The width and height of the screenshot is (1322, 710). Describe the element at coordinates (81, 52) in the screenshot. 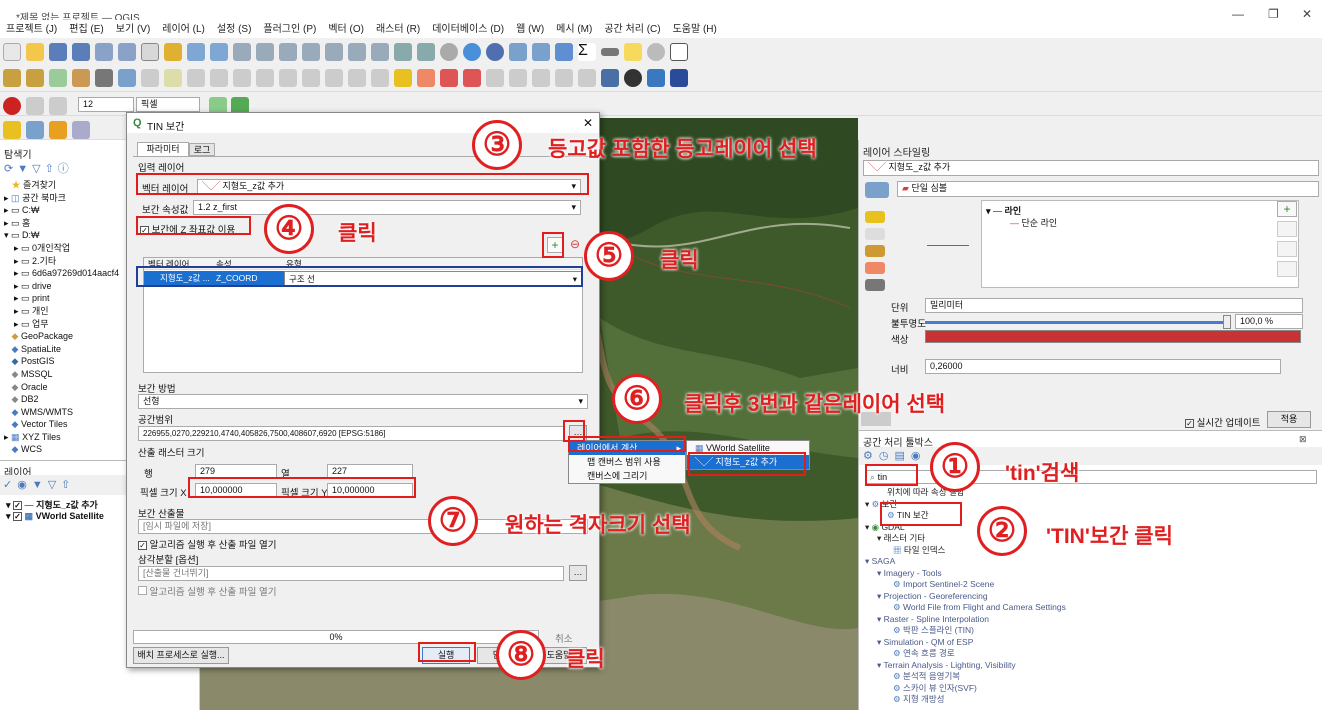

I see `save-as-icon` at that location.